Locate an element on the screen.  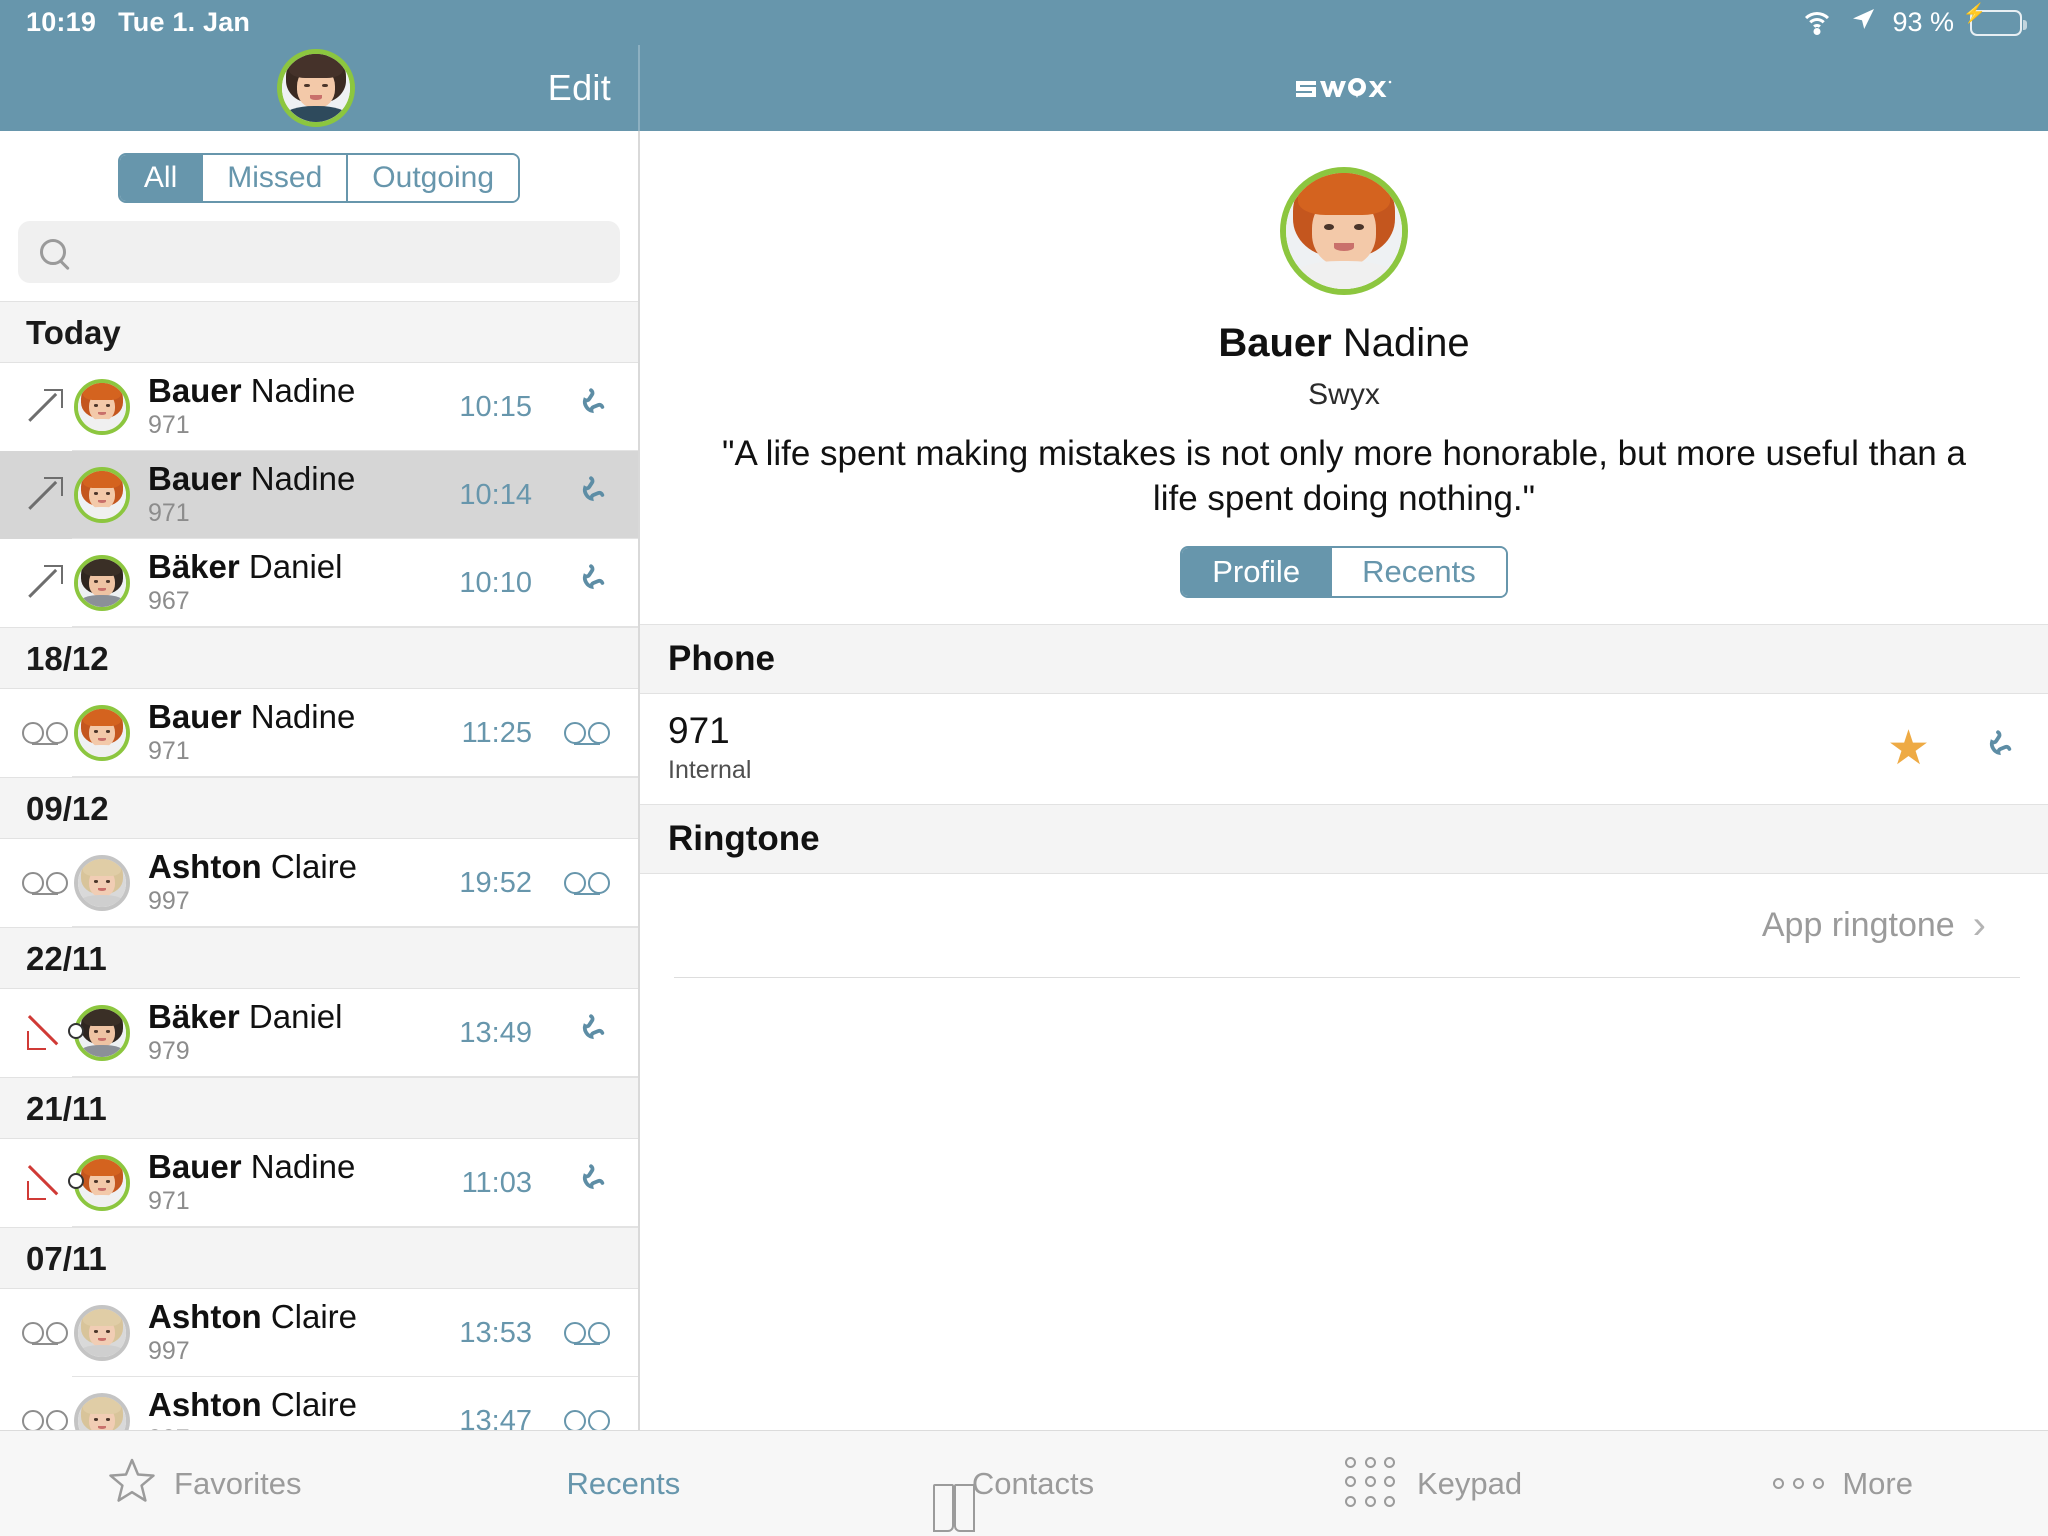
call-log-row: Bauer Nadine 971 10:15 is located at coordinates (319, 407).